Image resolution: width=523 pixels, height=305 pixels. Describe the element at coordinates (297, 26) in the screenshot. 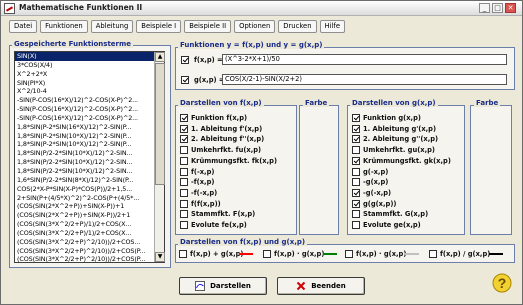

I see `menu-drucken: Drucken` at that location.